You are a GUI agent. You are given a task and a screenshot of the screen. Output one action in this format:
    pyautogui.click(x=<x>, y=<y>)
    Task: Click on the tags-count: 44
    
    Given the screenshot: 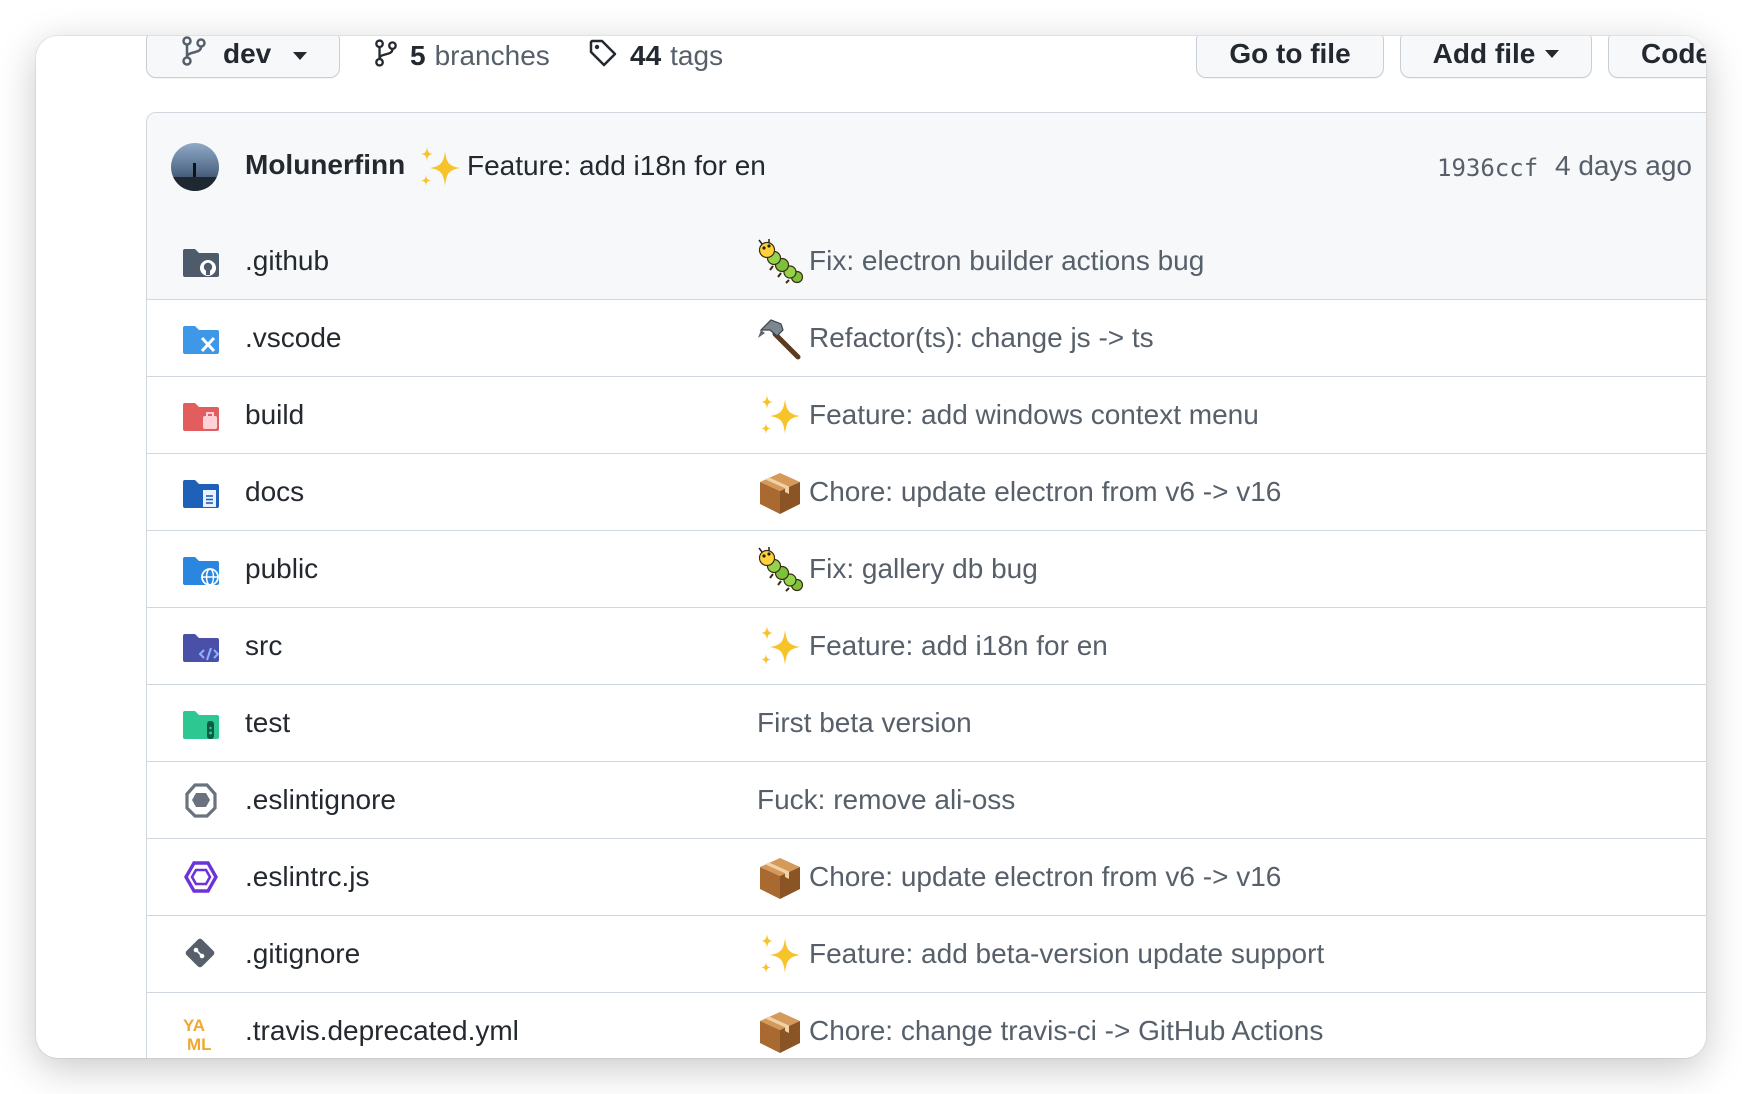 What is the action you would take?
    pyautogui.click(x=646, y=55)
    